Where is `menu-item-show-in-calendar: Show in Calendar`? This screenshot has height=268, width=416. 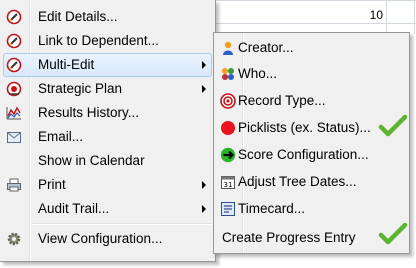
menu-item-show-in-calendar: Show in Calendar is located at coordinates (107, 161).